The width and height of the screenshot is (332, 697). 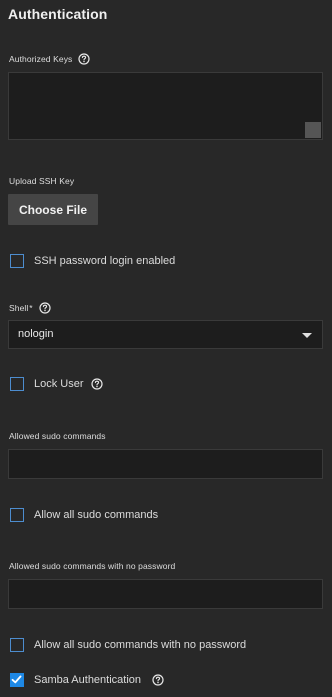 I want to click on chevron-down-icon, so click(x=307, y=335).